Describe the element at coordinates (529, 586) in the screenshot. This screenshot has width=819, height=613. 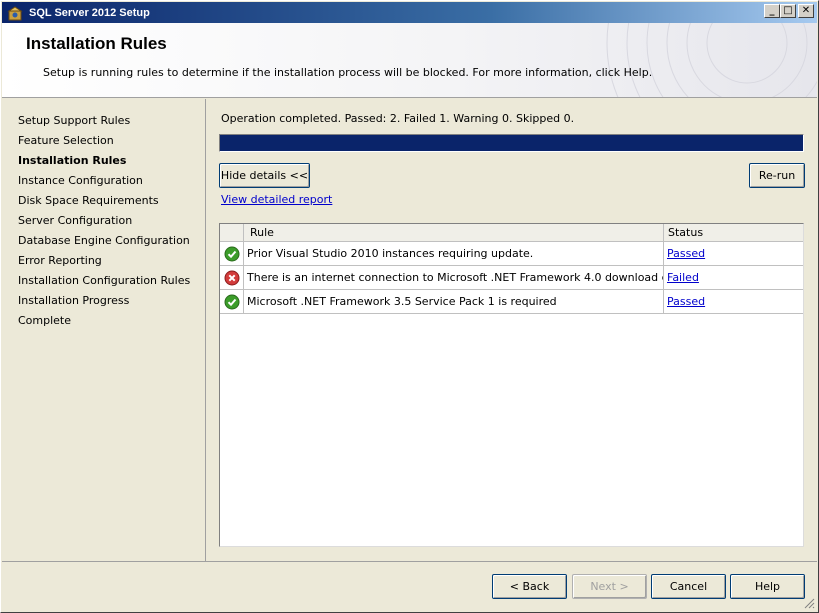
I see `back-button: < Back` at that location.